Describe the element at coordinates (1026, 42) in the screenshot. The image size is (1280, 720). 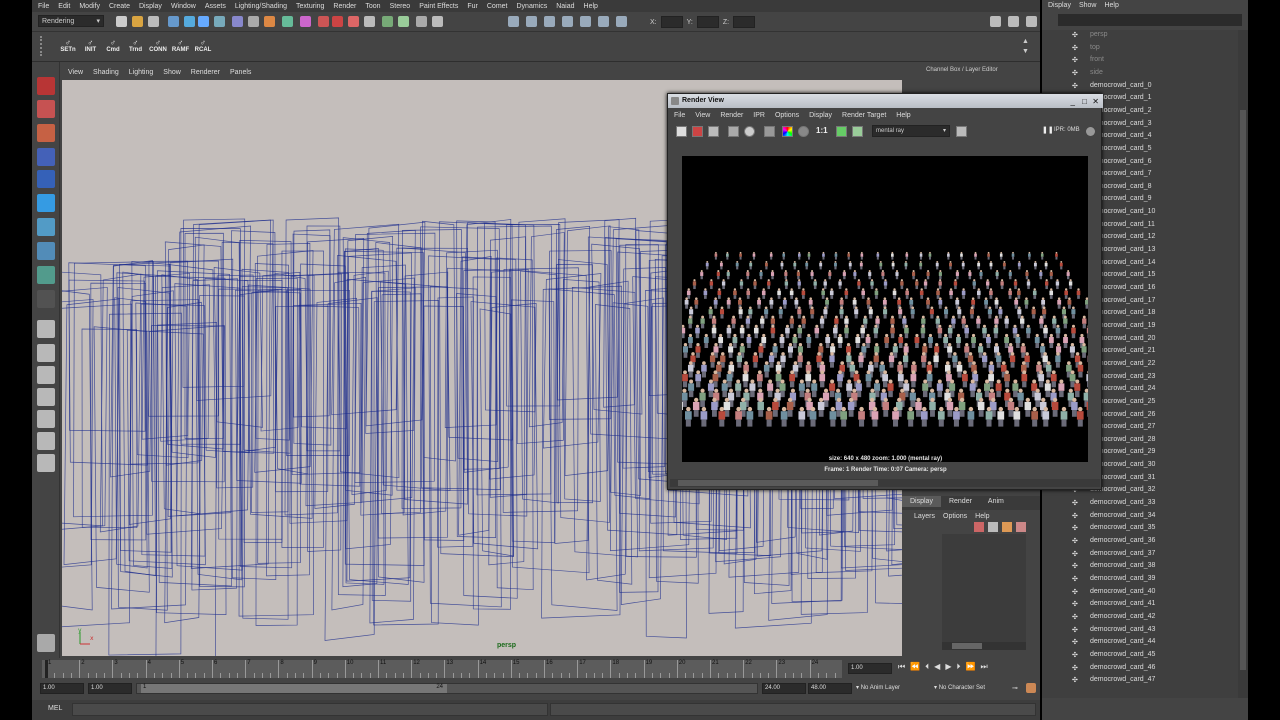
I see `shelf-scroll-up-icon: ▲` at that location.